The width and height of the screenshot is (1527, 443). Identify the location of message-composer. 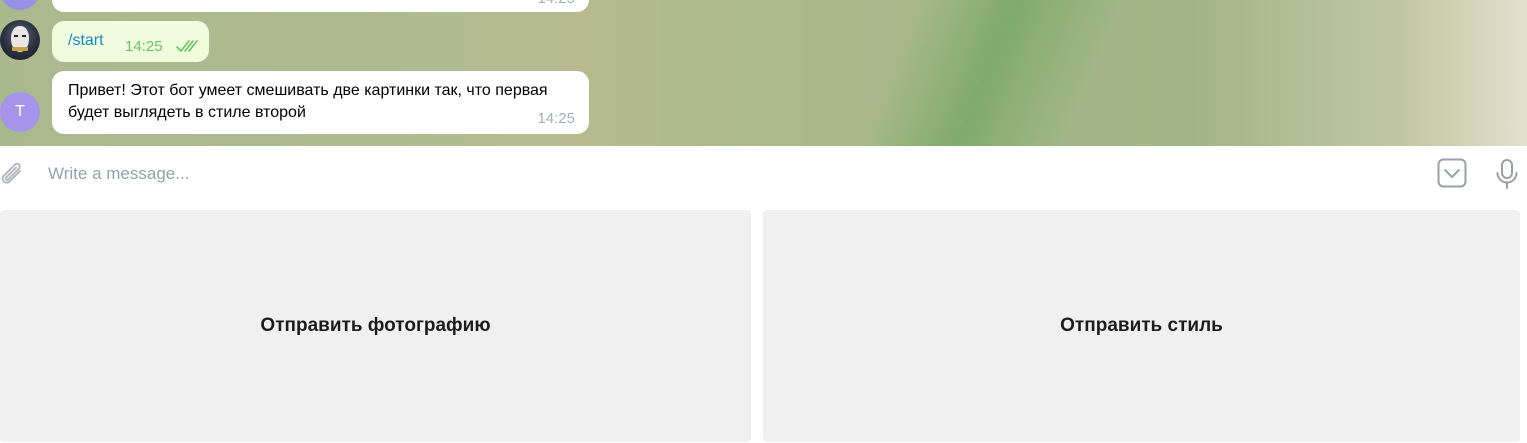
(763, 174).